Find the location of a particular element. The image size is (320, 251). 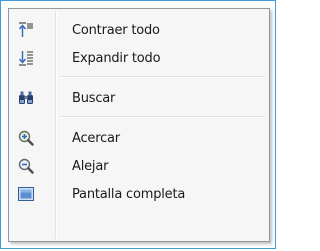

menu-item-expand-all: Expandir todo is located at coordinates (139, 58).